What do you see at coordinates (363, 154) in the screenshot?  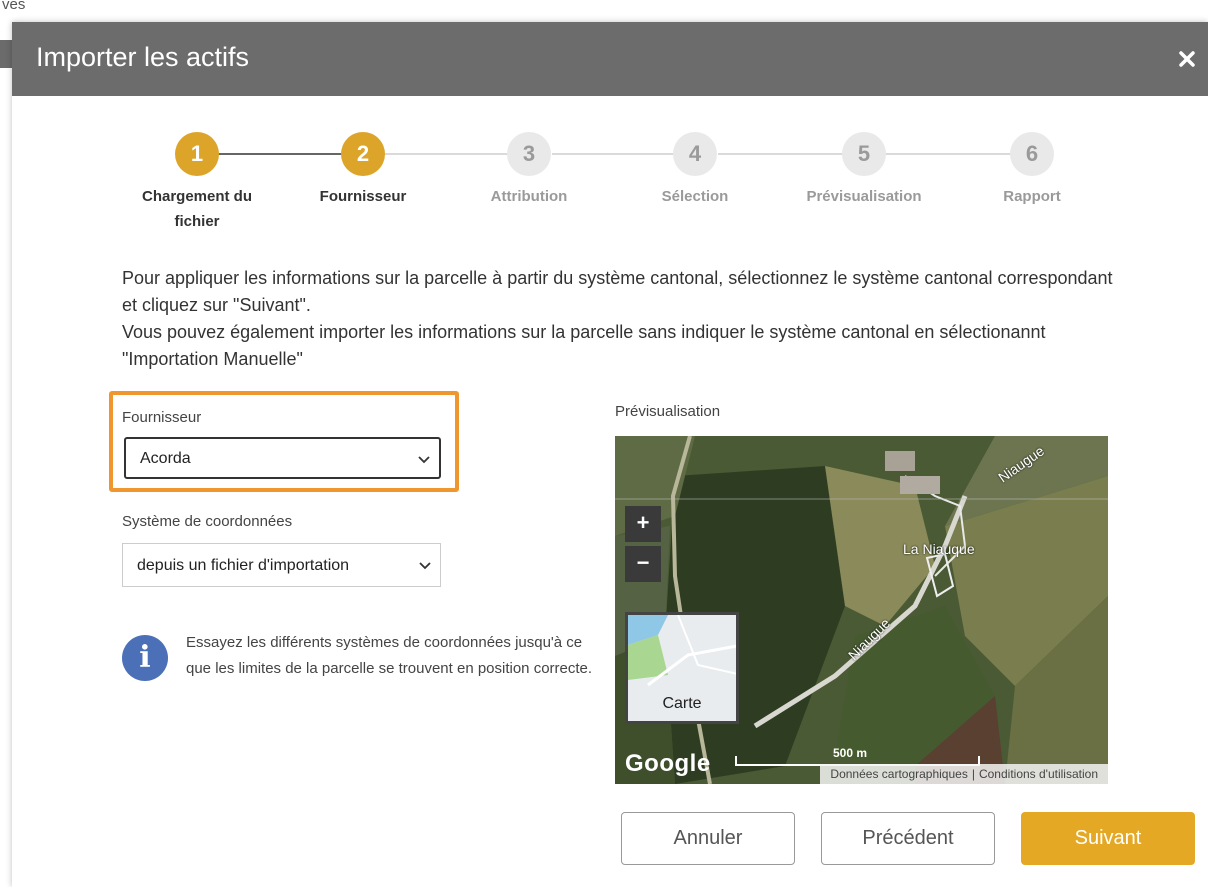 I see `step-2-circle: 2` at bounding box center [363, 154].